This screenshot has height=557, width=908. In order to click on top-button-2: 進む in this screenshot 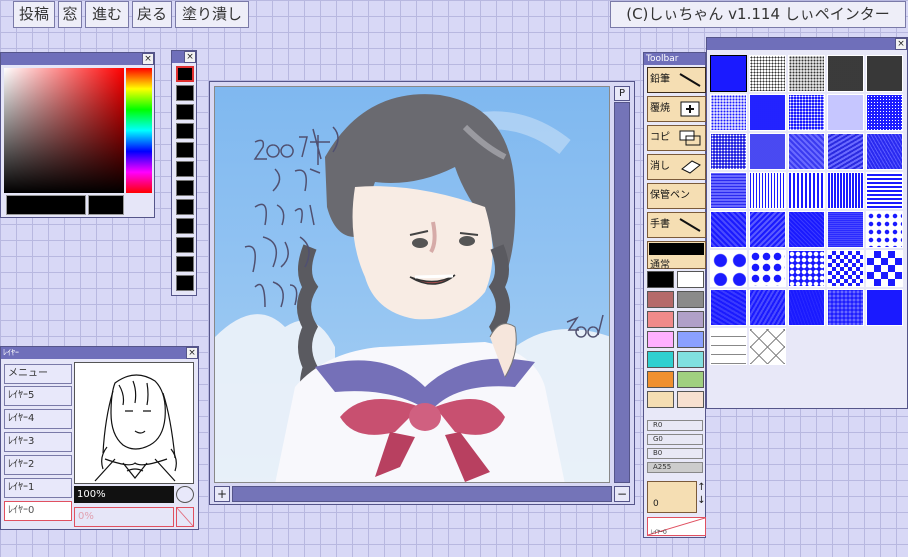, I will do `click(107, 14)`.